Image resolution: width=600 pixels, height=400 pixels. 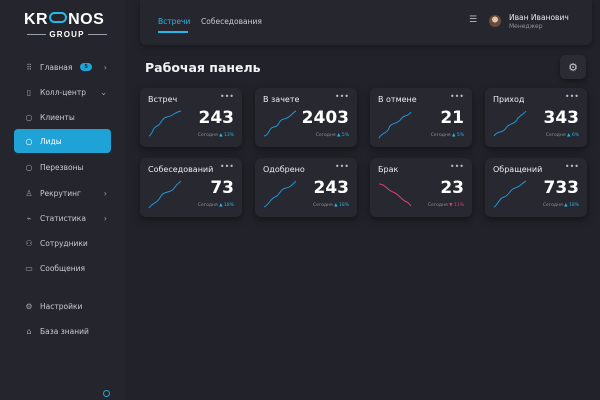 What do you see at coordinates (29, 67) in the screenshot?
I see `grid-icon: ⠿` at bounding box center [29, 67].